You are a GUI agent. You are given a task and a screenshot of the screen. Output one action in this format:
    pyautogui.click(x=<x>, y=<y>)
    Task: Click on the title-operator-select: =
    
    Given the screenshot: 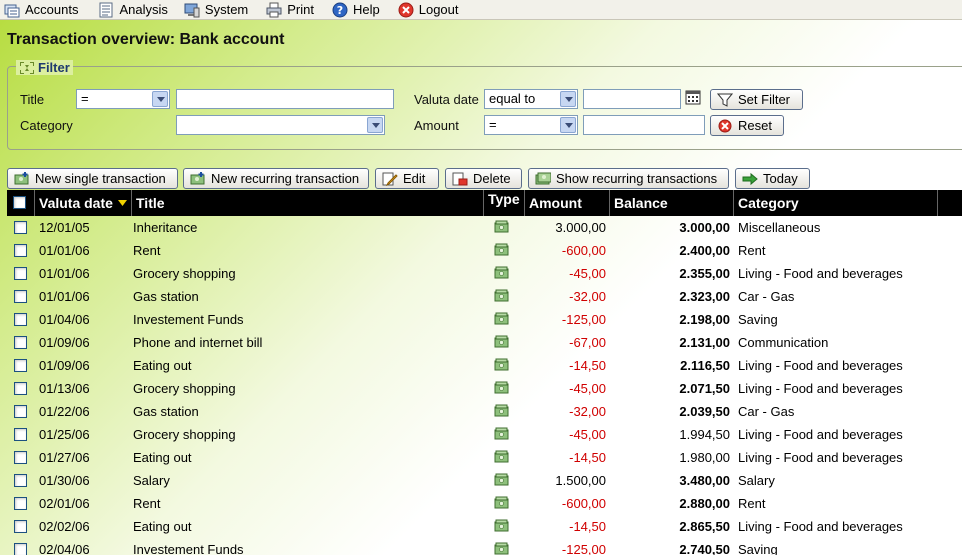 What is the action you would take?
    pyautogui.click(x=123, y=99)
    